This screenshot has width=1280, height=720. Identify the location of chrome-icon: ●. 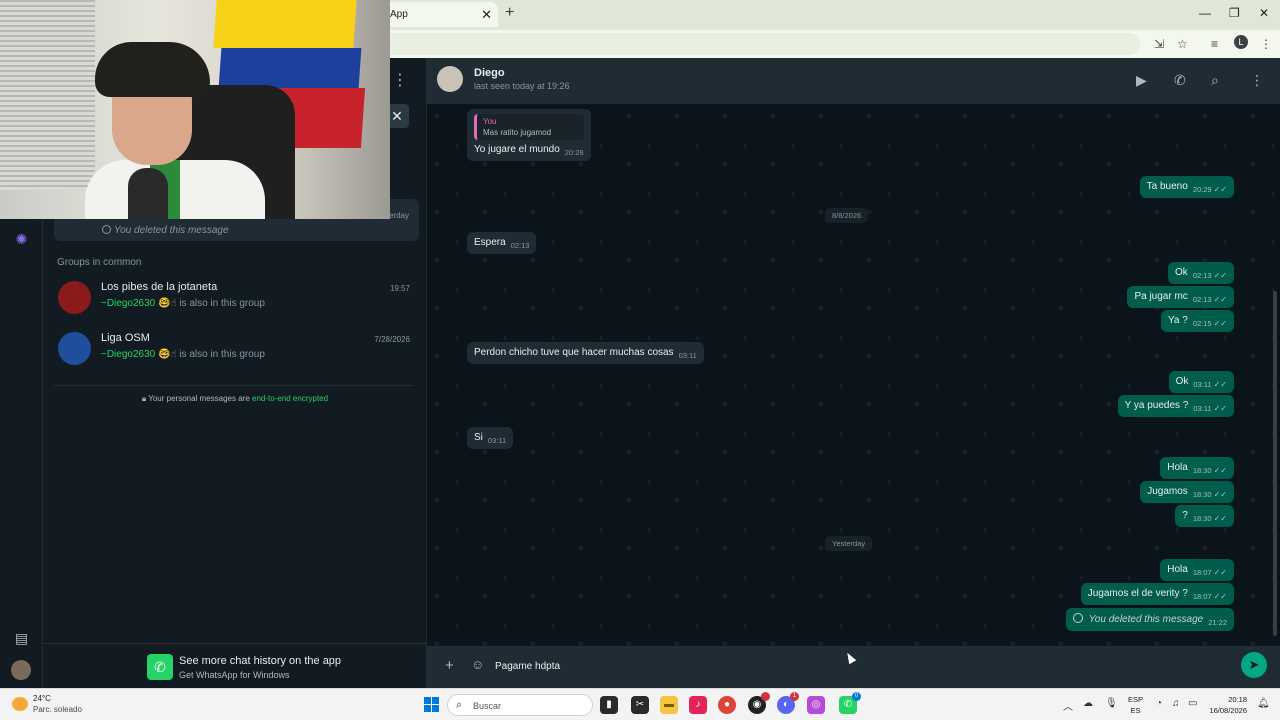
(727, 705).